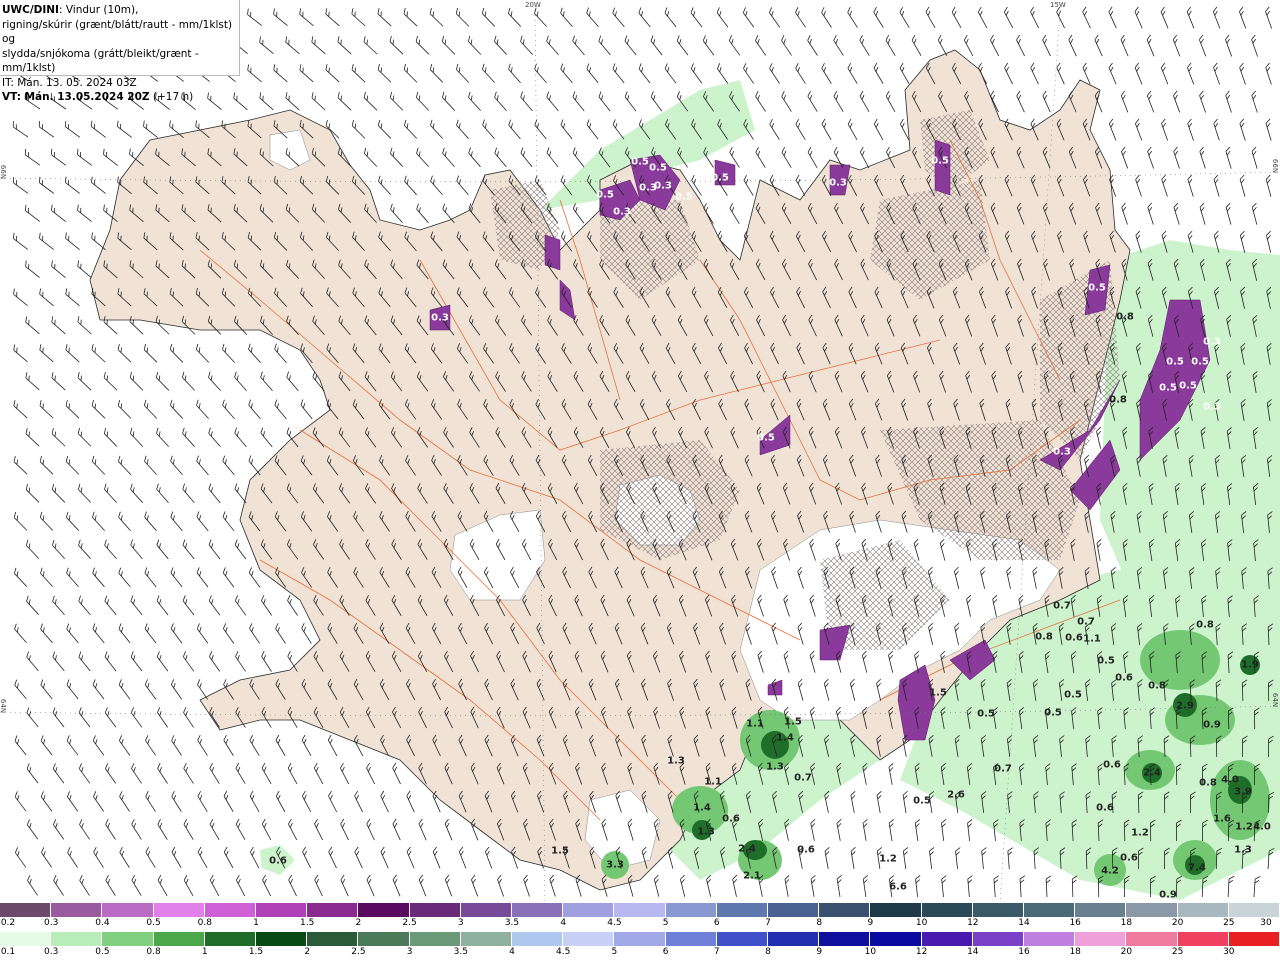 Image resolution: width=1280 pixels, height=960 pixels. What do you see at coordinates (8, 923) in the screenshot?
I see `legend-tick-label: 0.2` at bounding box center [8, 923].